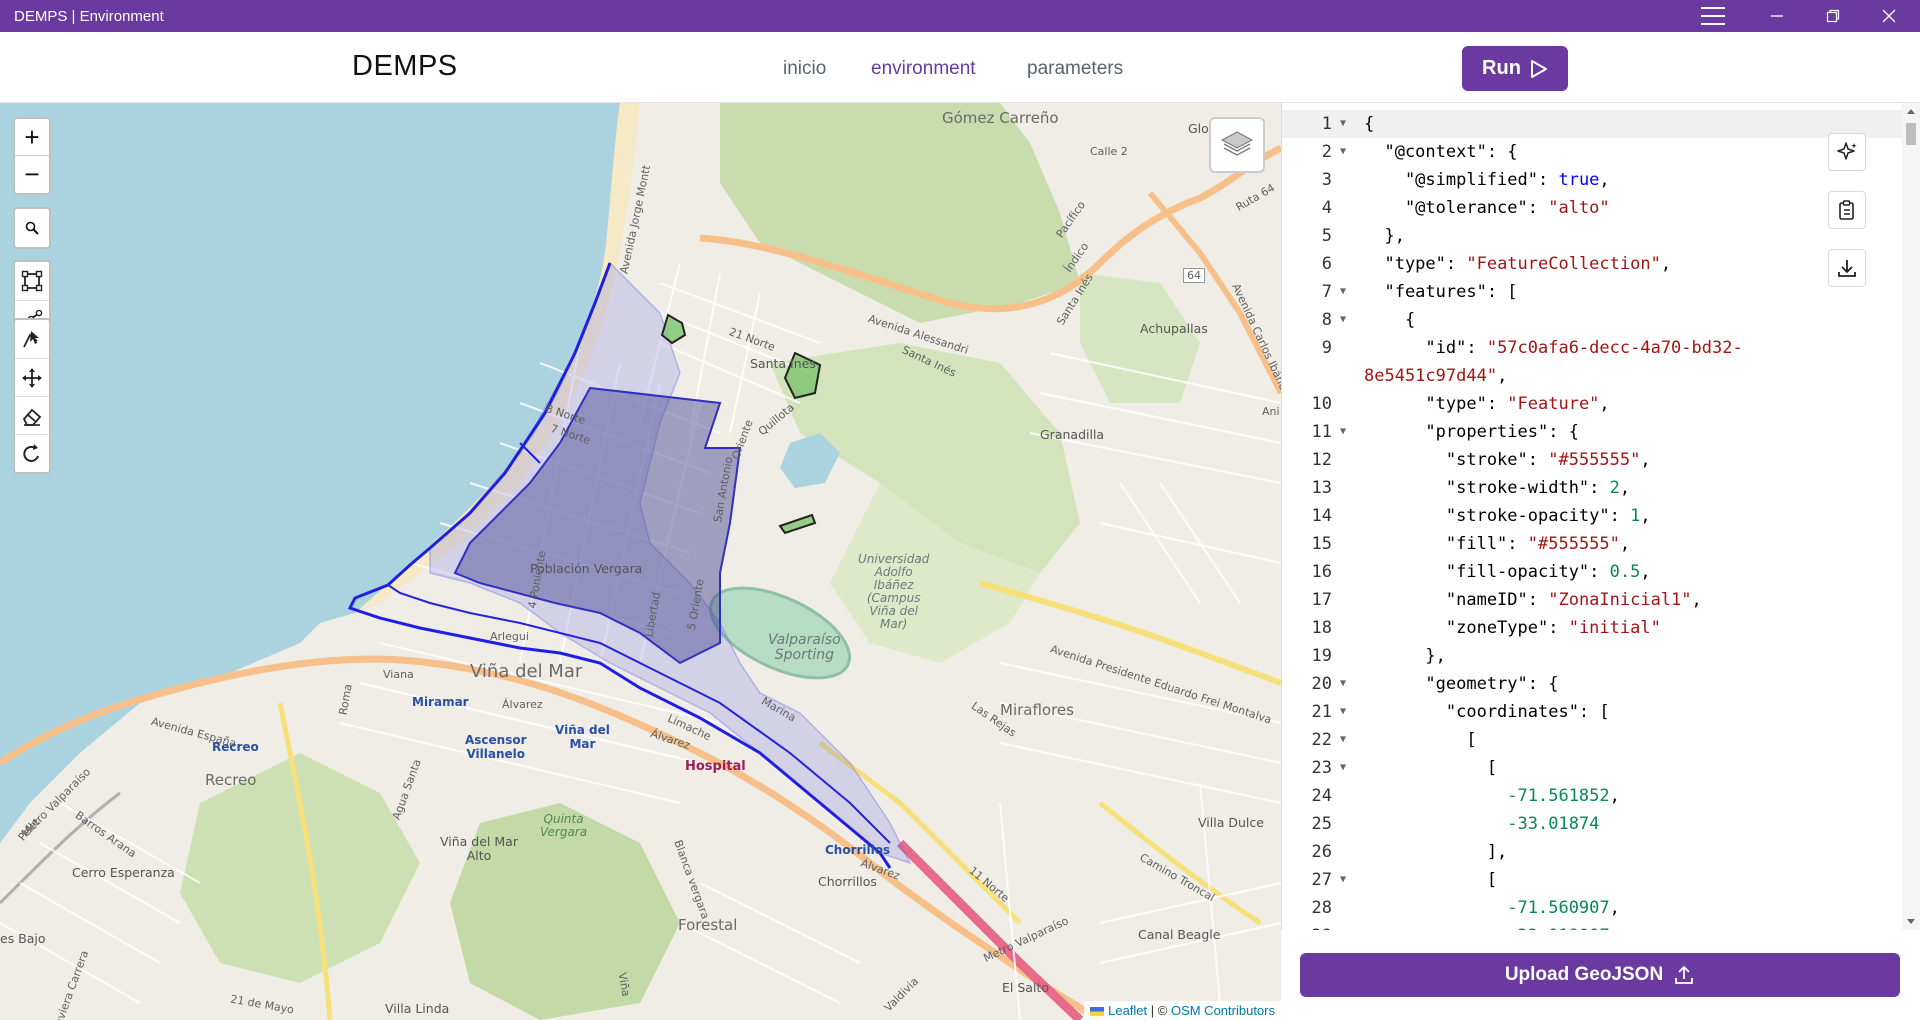 This screenshot has width=1920, height=1020. I want to click on move-icon, so click(32, 377).